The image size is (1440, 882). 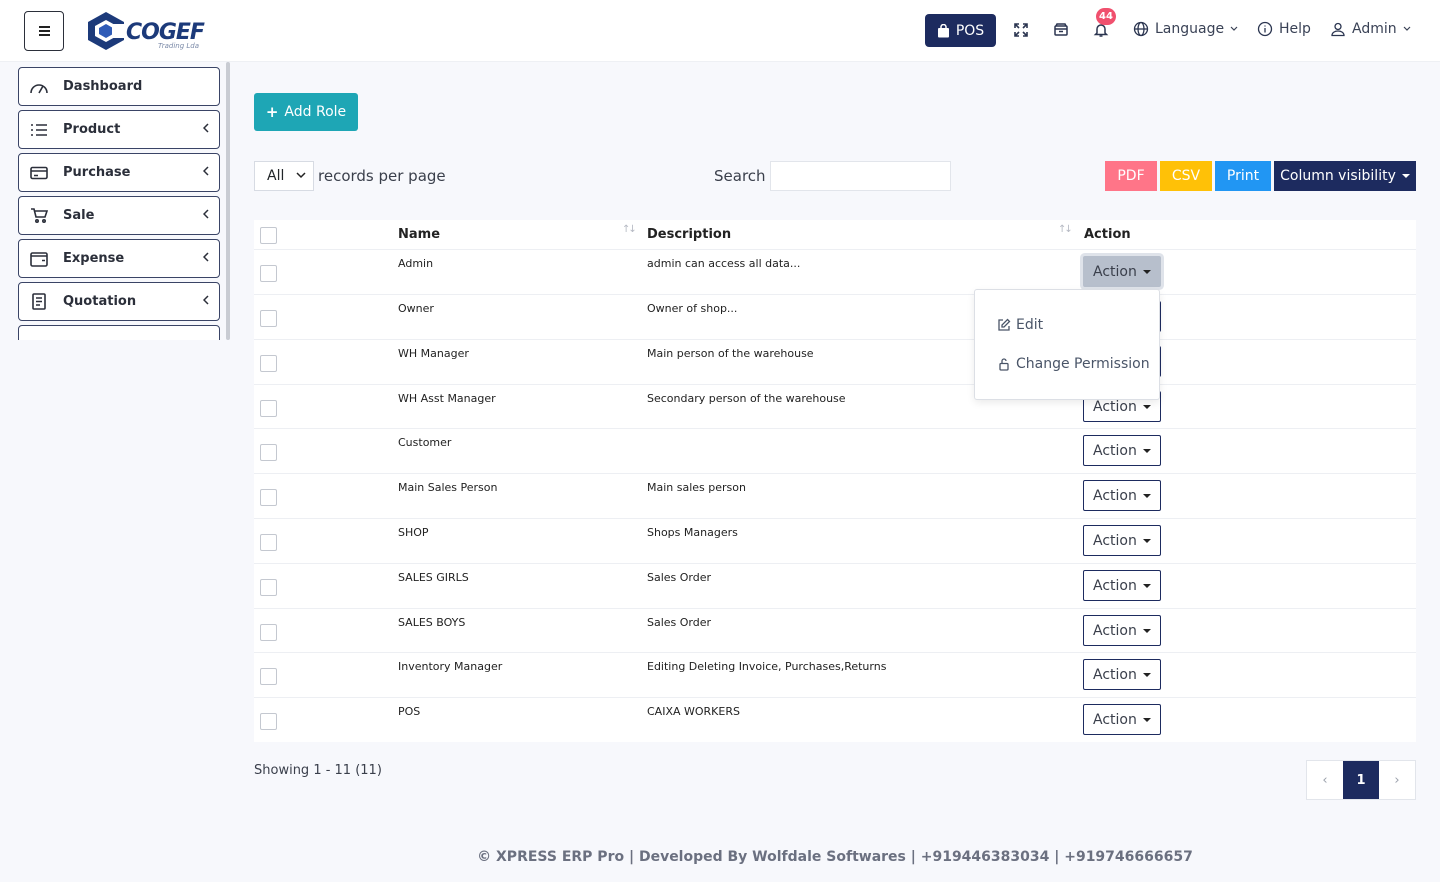 What do you see at coordinates (746, 398) in the screenshot?
I see `role-description: Secondary person of the warehouse` at bounding box center [746, 398].